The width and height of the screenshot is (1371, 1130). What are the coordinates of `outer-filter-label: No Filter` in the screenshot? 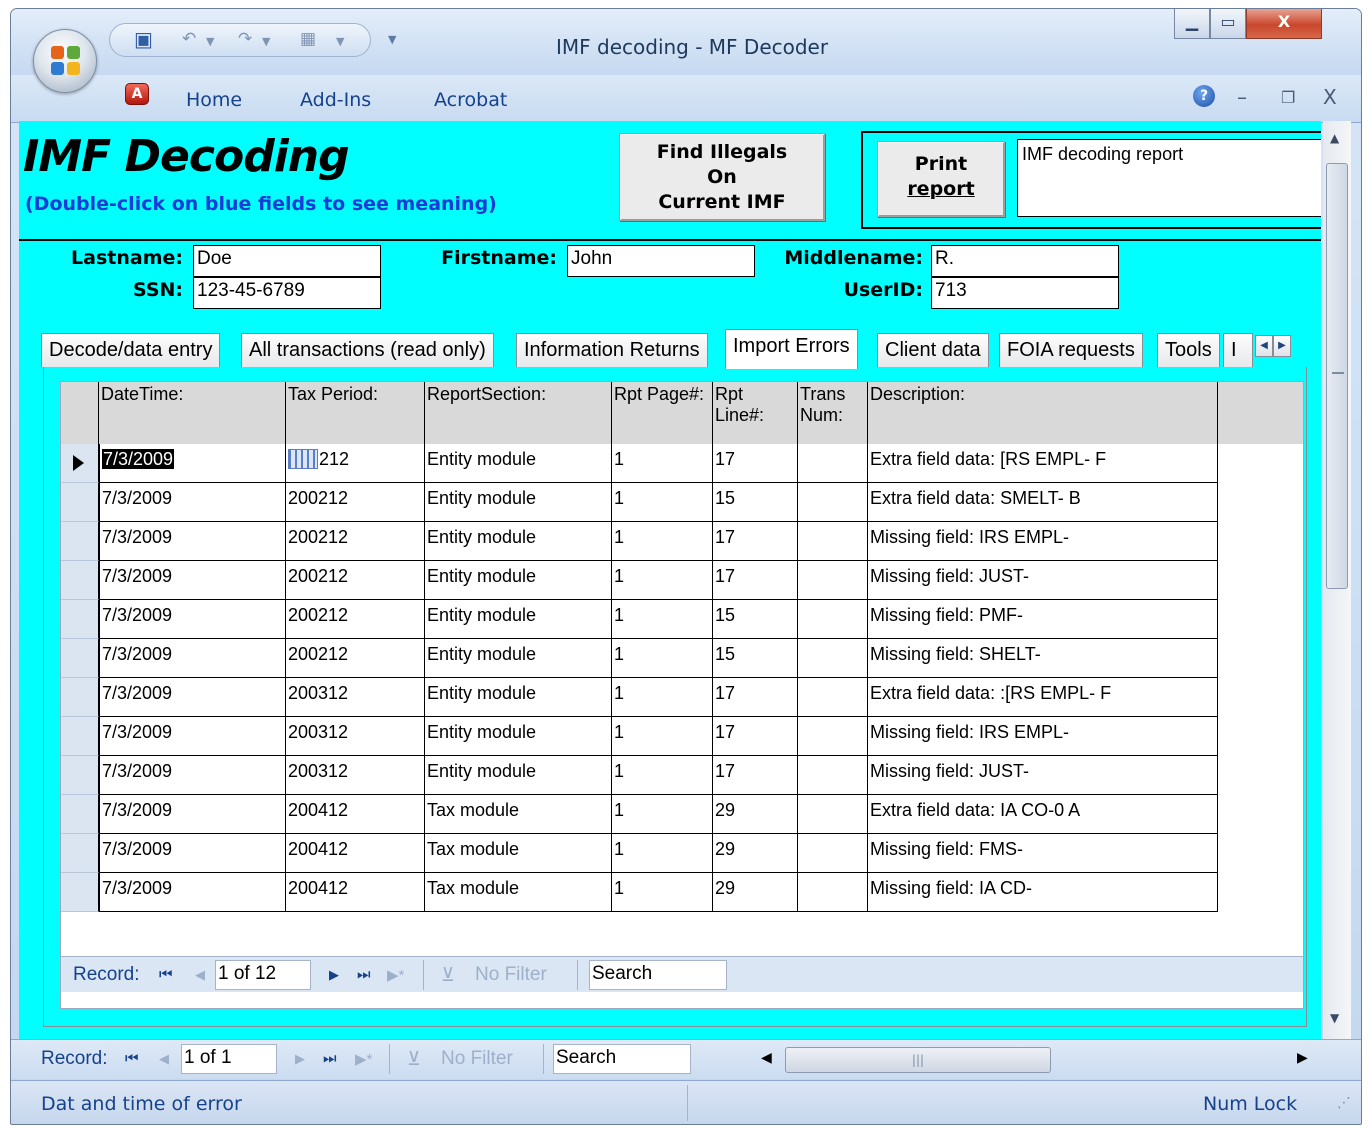 It's located at (477, 1059).